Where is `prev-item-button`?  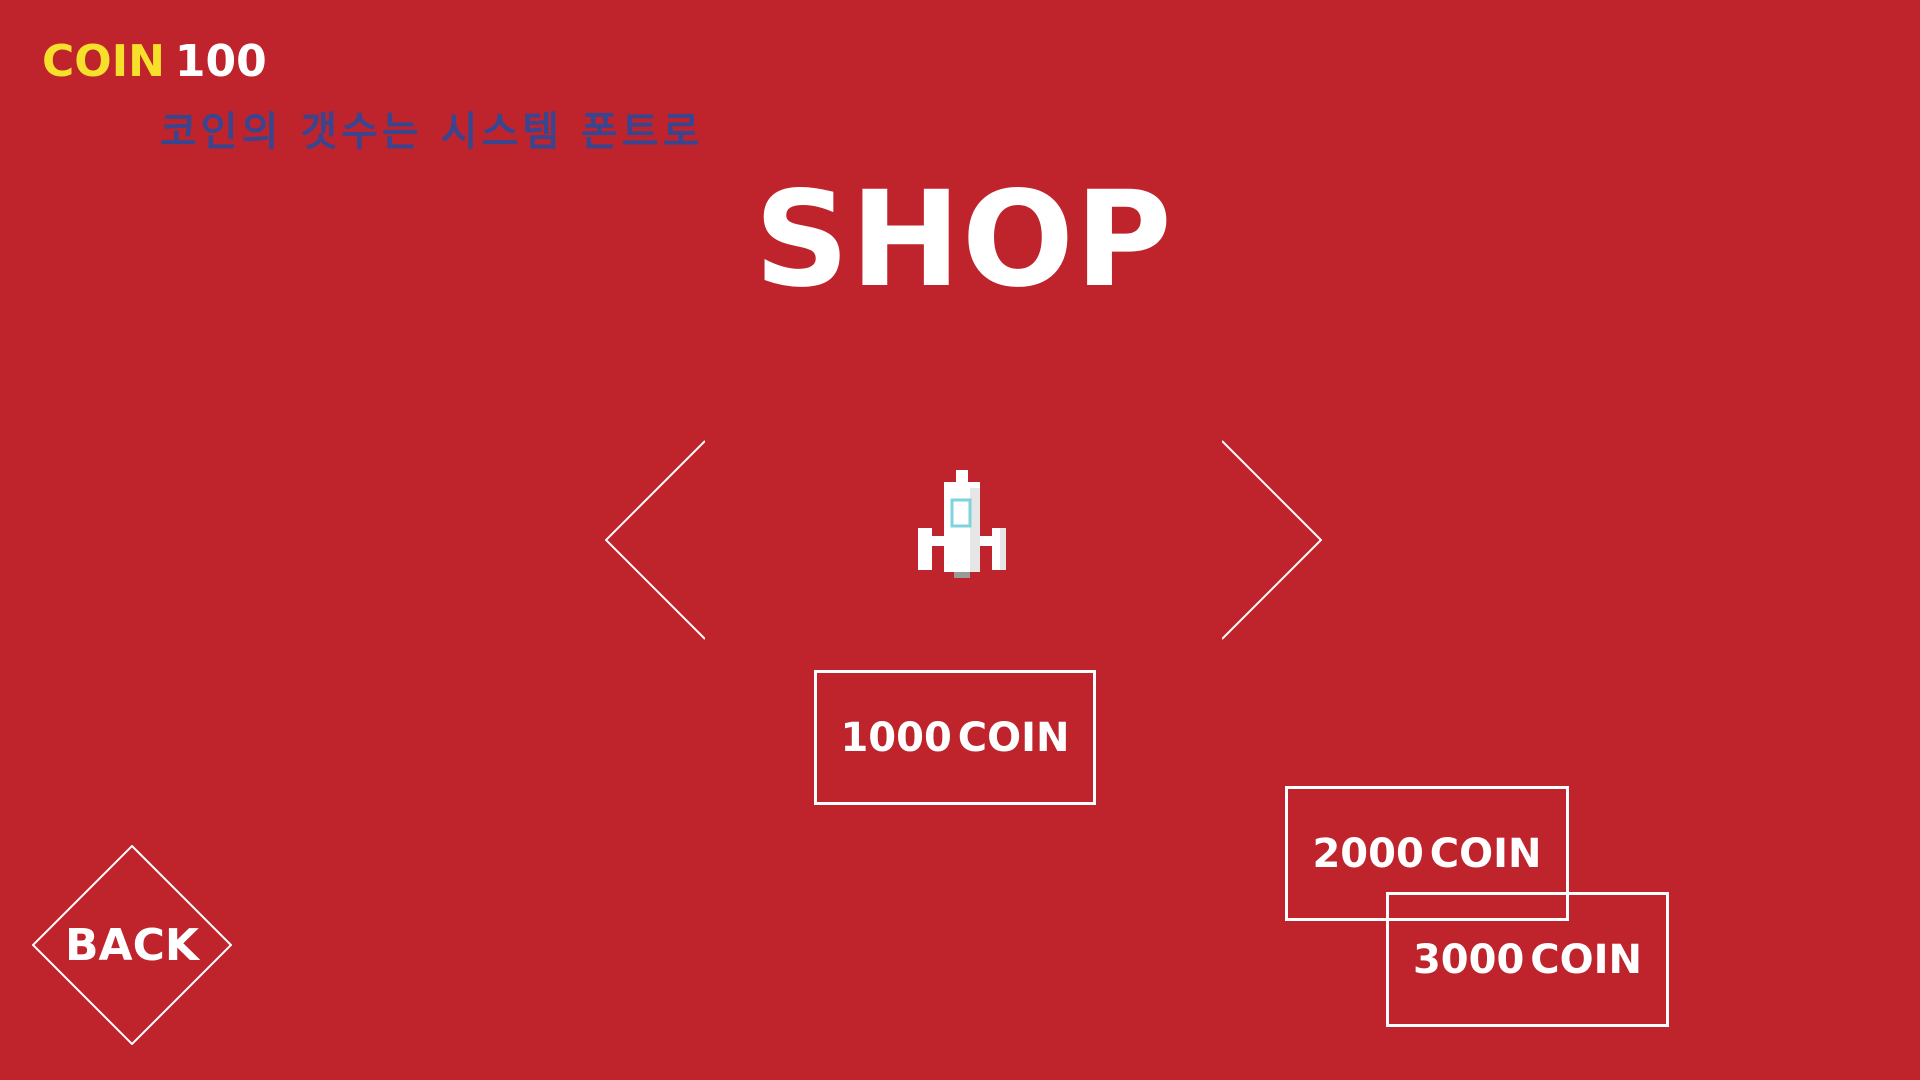
prev-item-button is located at coordinates (655, 540).